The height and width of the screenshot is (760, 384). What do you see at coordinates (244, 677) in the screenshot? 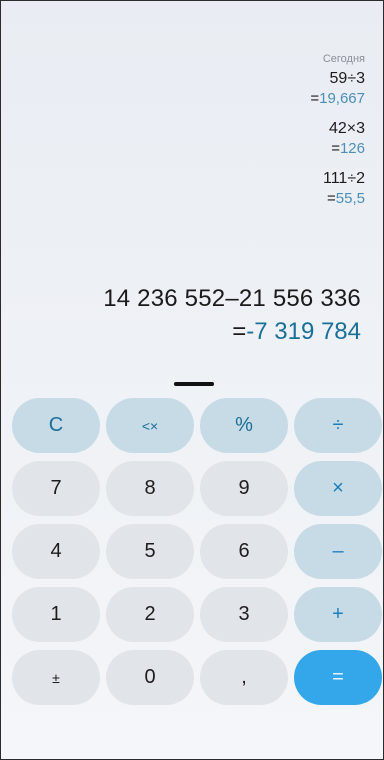
I see `decimal-button: ,` at bounding box center [244, 677].